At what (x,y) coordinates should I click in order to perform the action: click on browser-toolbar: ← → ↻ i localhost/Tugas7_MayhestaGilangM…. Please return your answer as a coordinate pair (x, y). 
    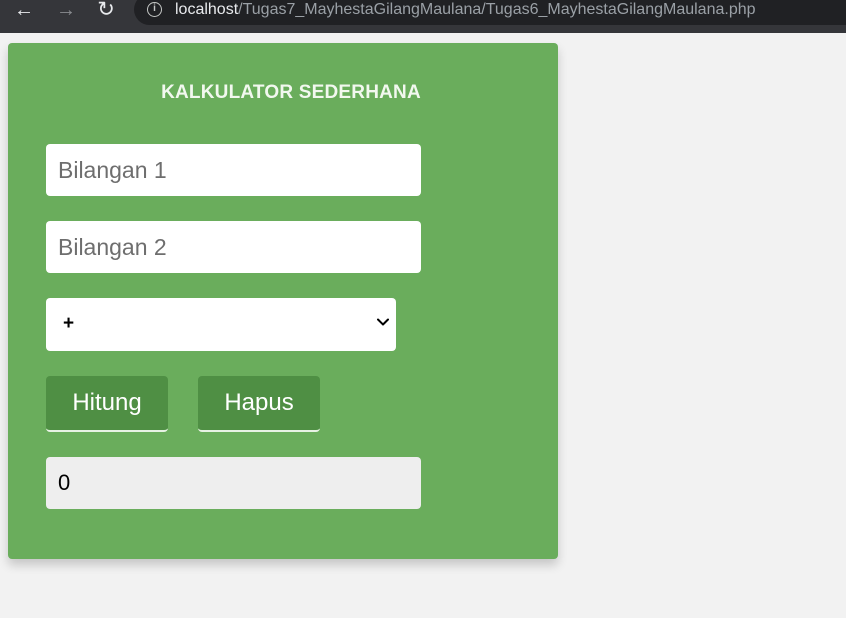
    Looking at the image, I should click on (423, 16).